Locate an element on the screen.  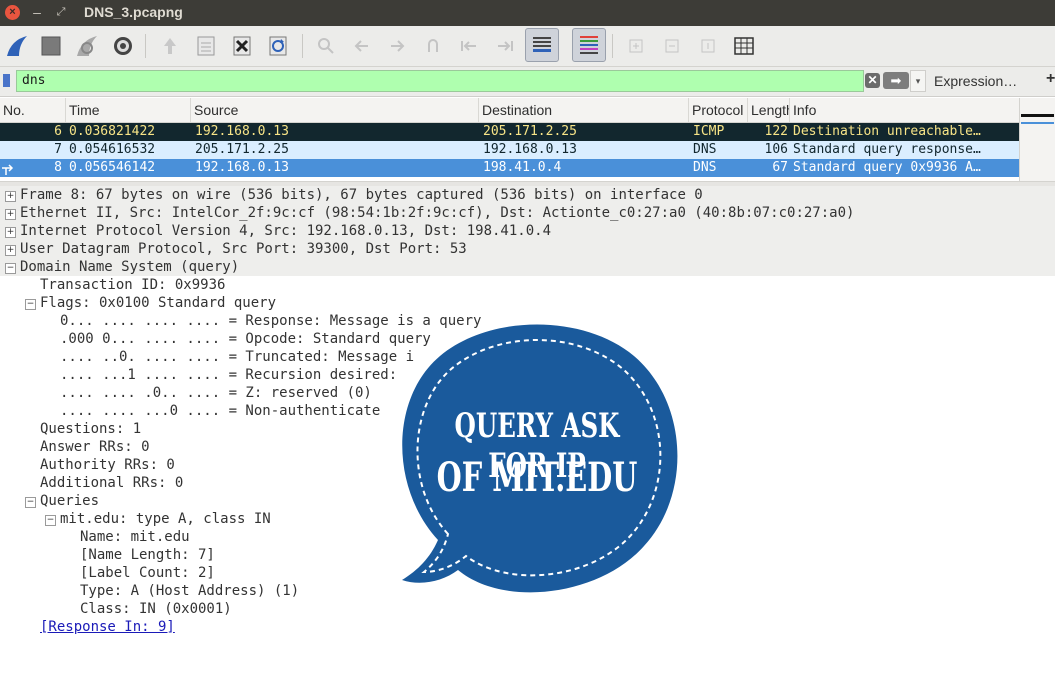
packet-list-minimap-scrollbar is located at coordinates (1037, 139).